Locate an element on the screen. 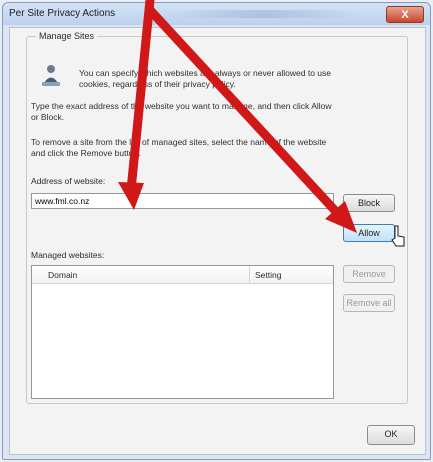 This screenshot has width=433, height=462. managed-websites-label: Managed websites: is located at coordinates (68, 255).